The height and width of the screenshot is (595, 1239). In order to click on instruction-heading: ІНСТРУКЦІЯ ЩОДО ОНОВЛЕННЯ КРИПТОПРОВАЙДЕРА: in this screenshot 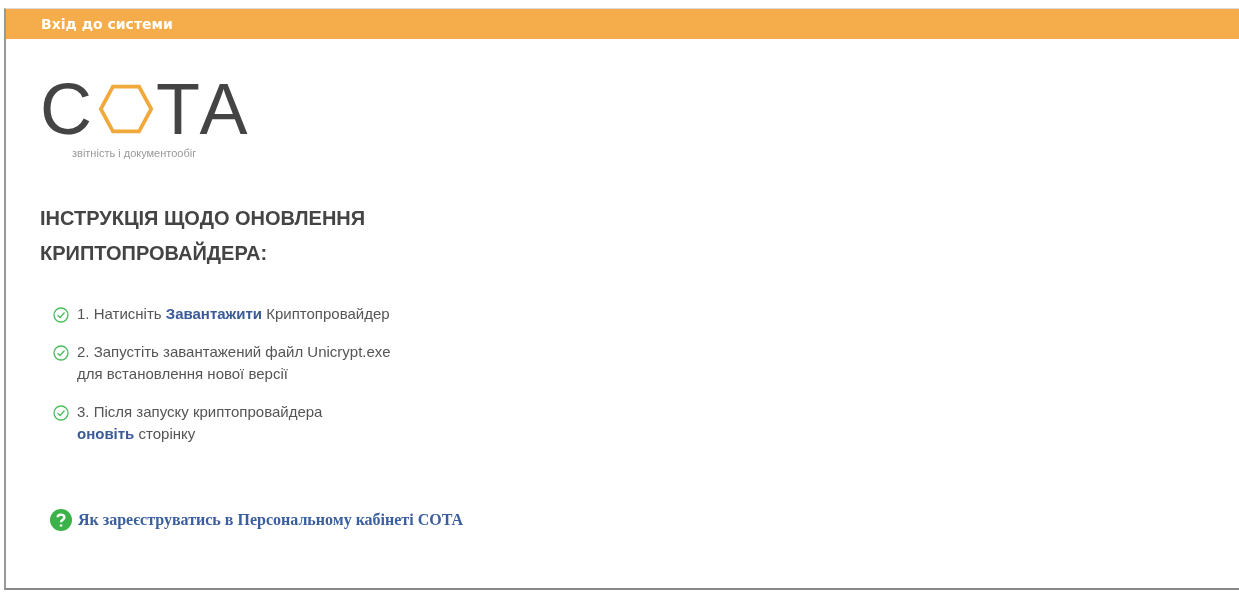, I will do `click(203, 236)`.